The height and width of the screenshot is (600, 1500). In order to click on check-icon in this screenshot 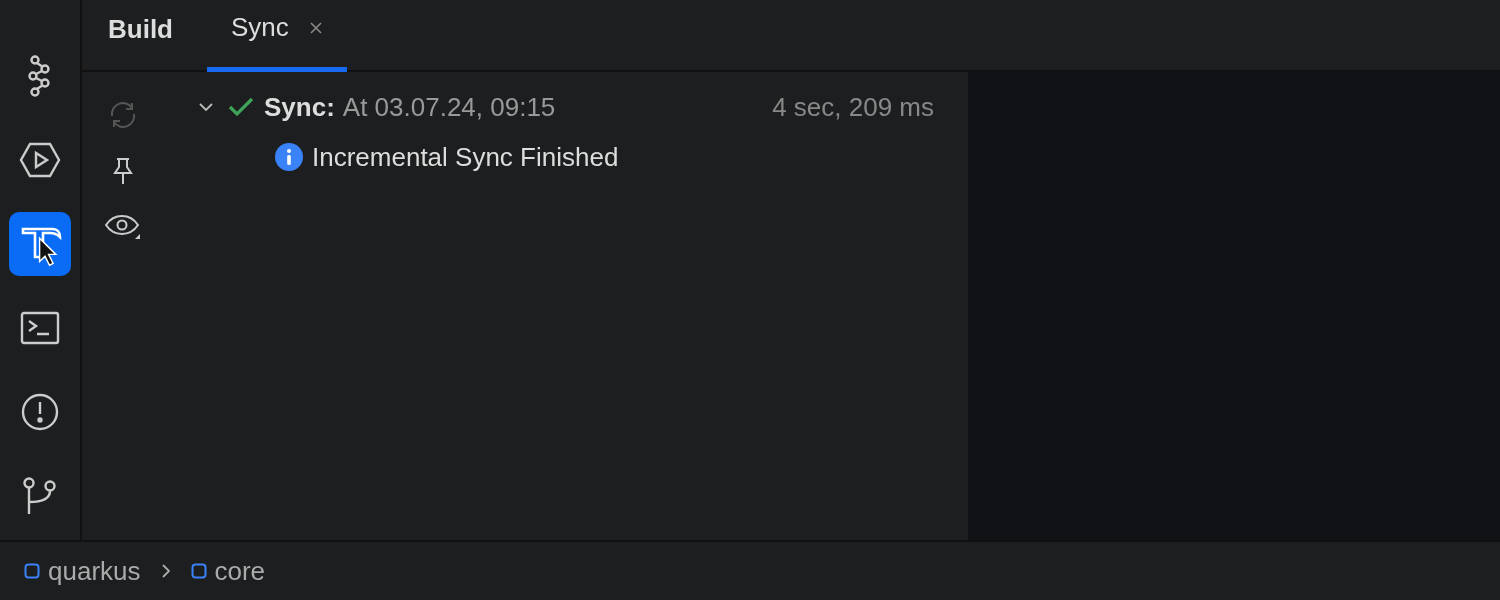, I will do `click(241, 107)`.